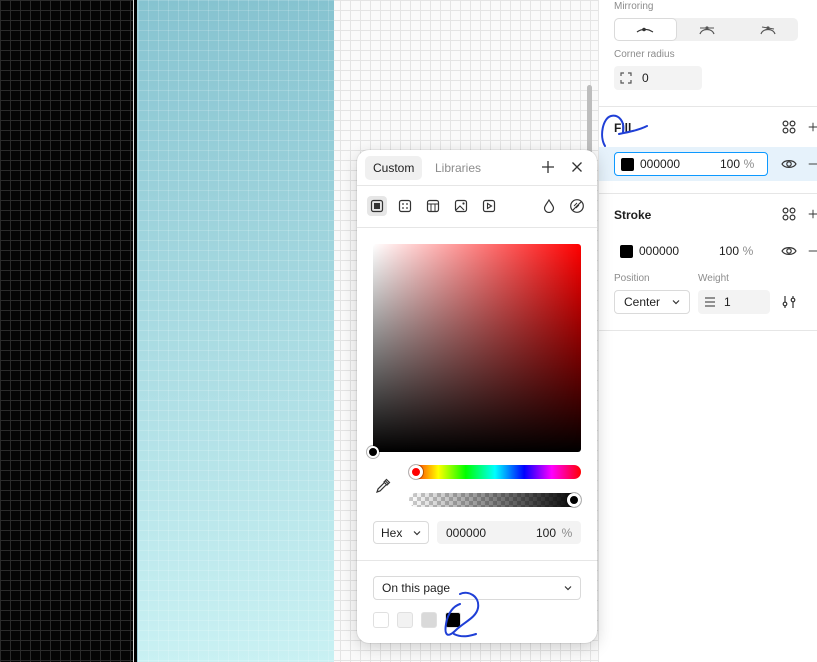 The image size is (817, 662). Describe the element at coordinates (589, 120) in the screenshot. I see `canvas-scrollbar` at that location.